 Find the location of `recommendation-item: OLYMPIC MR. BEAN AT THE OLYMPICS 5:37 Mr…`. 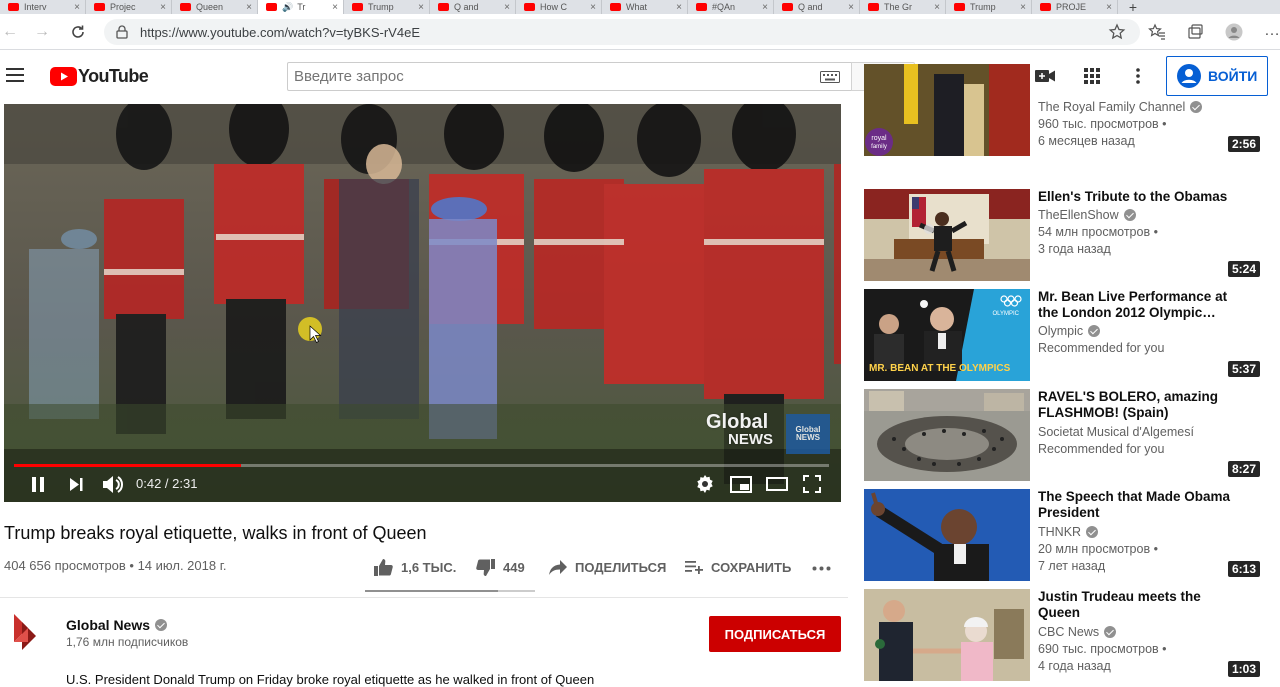

recommendation-item: OLYMPIC MR. BEAN AT THE OLYMPICS 5:37 Mr… is located at coordinates (1064, 335).